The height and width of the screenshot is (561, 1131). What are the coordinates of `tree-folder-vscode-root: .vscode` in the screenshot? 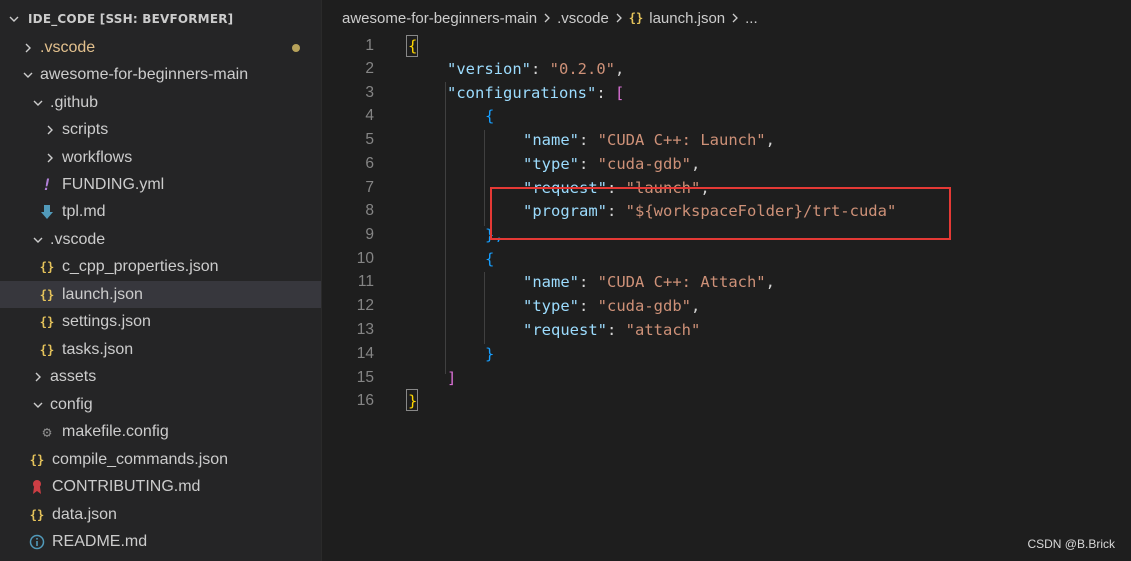 It's located at (160, 47).